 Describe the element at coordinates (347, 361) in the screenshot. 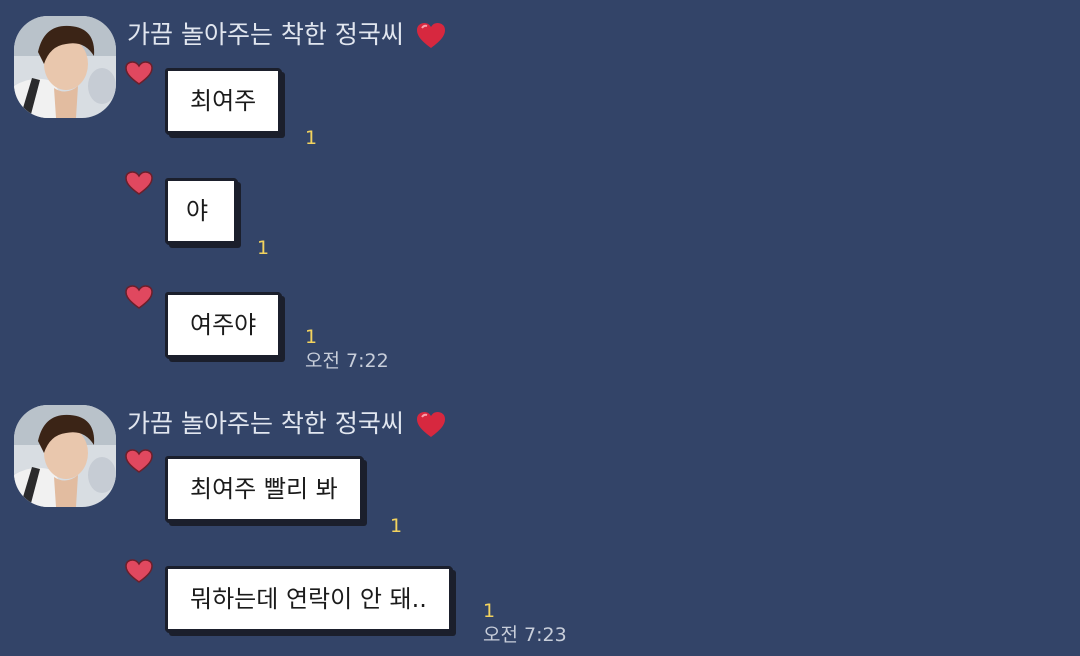

I see `message-time: 오전 7:22` at that location.